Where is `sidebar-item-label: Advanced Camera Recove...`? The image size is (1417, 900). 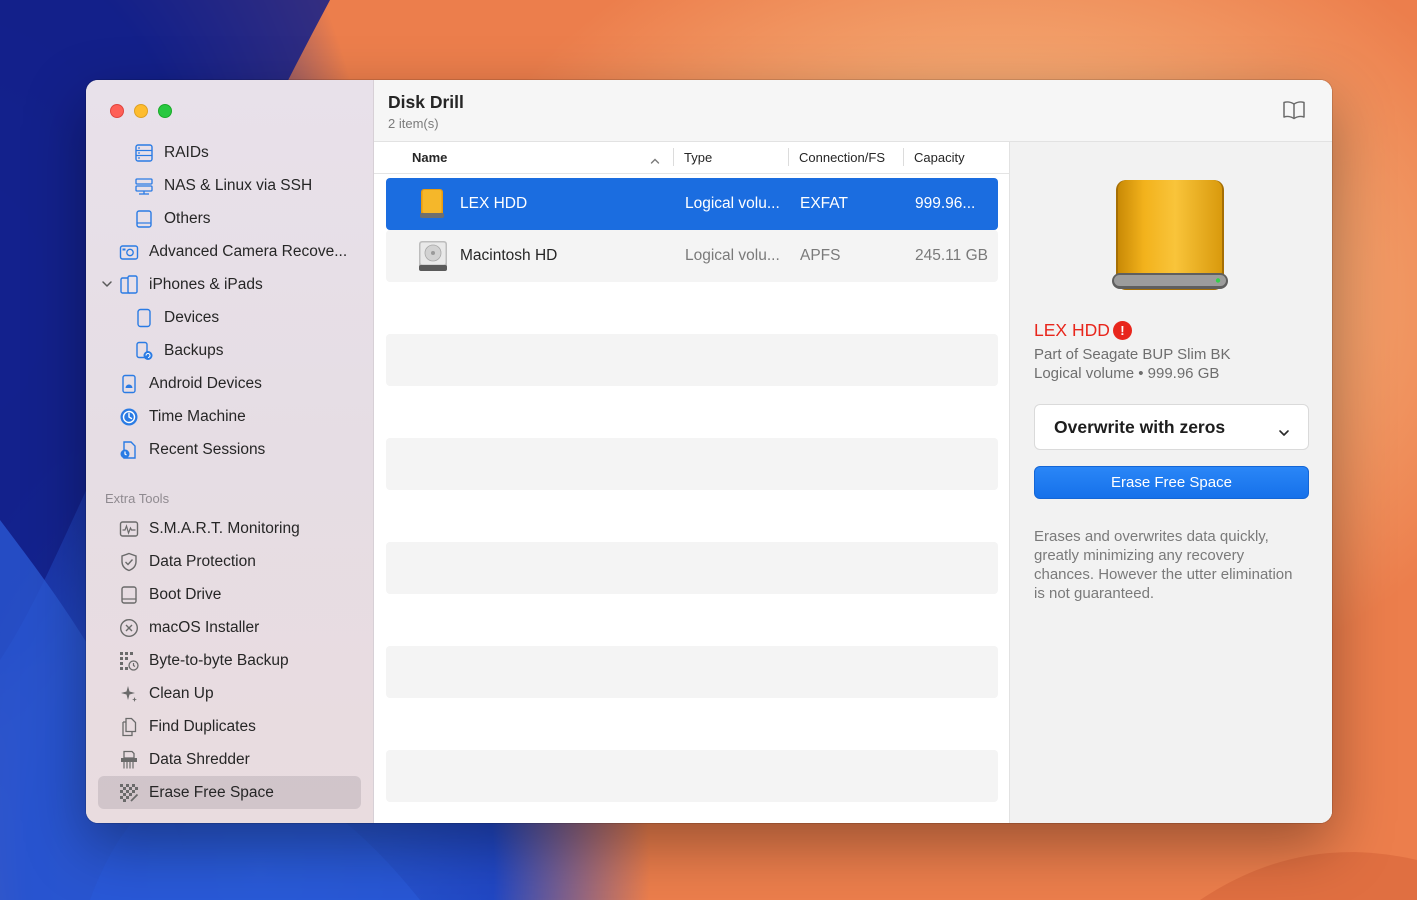 sidebar-item-label: Advanced Camera Recove... is located at coordinates (248, 251).